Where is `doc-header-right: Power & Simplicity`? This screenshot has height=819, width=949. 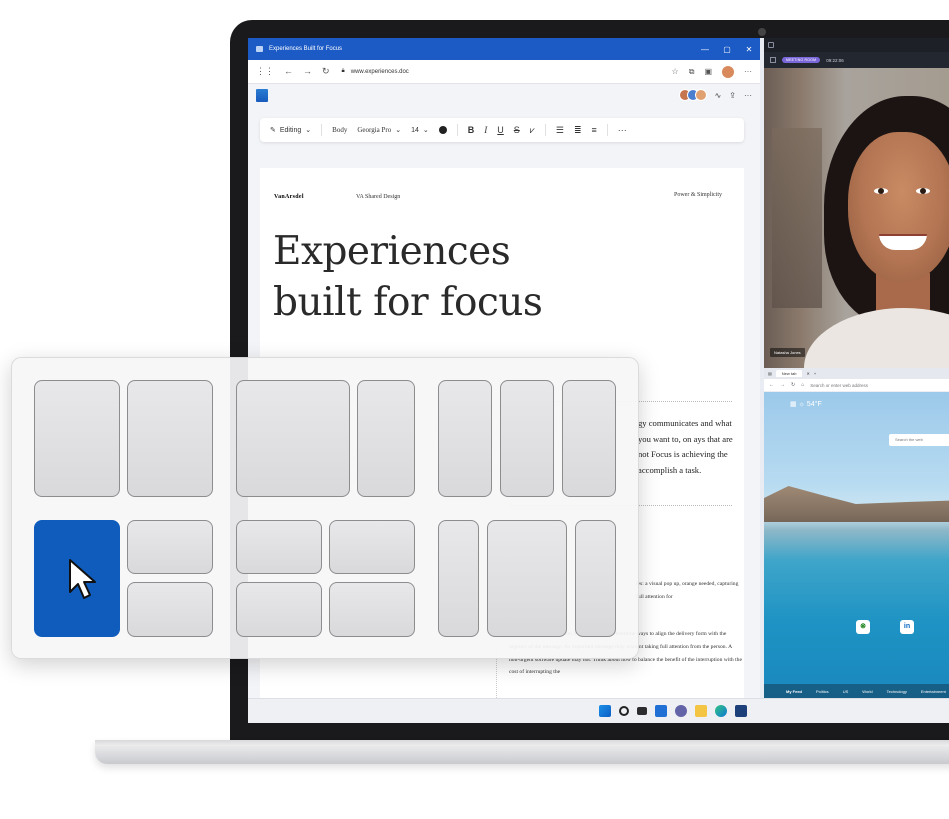
doc-header-right: Power & Simplicity is located at coordinates (698, 195).